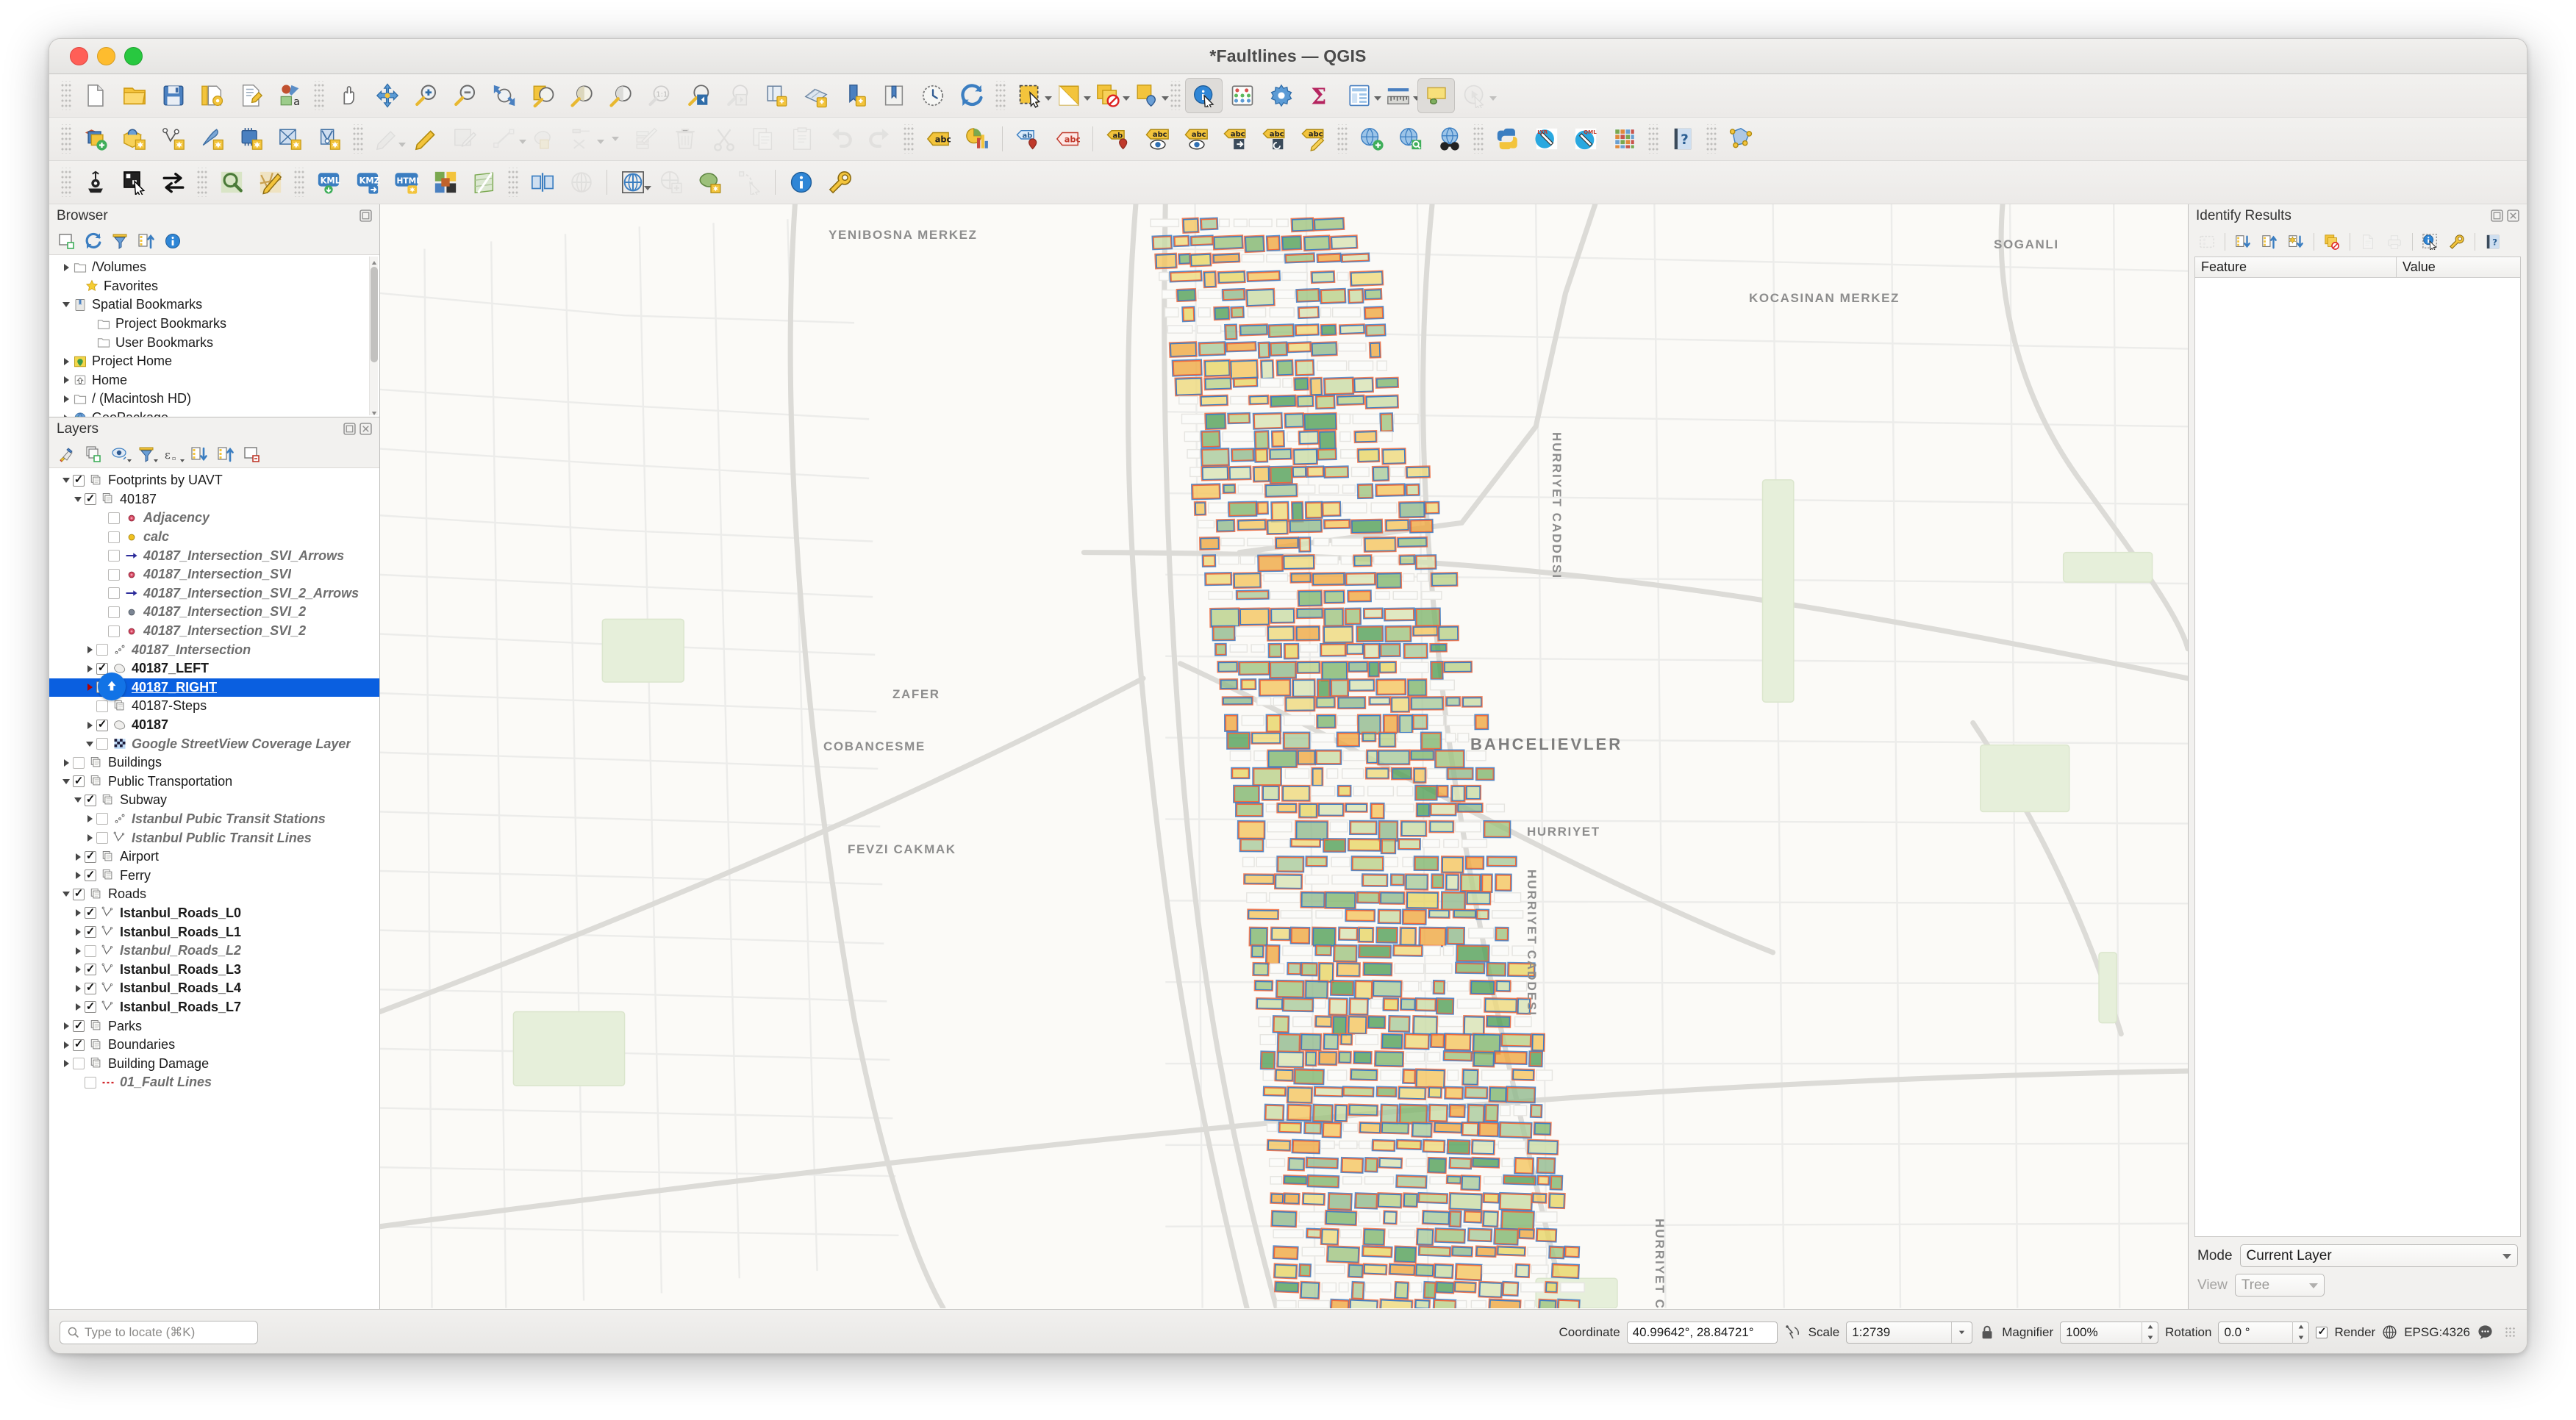 The height and width of the screenshot is (1420, 2576). I want to click on vertical-split-button, so click(542, 182).